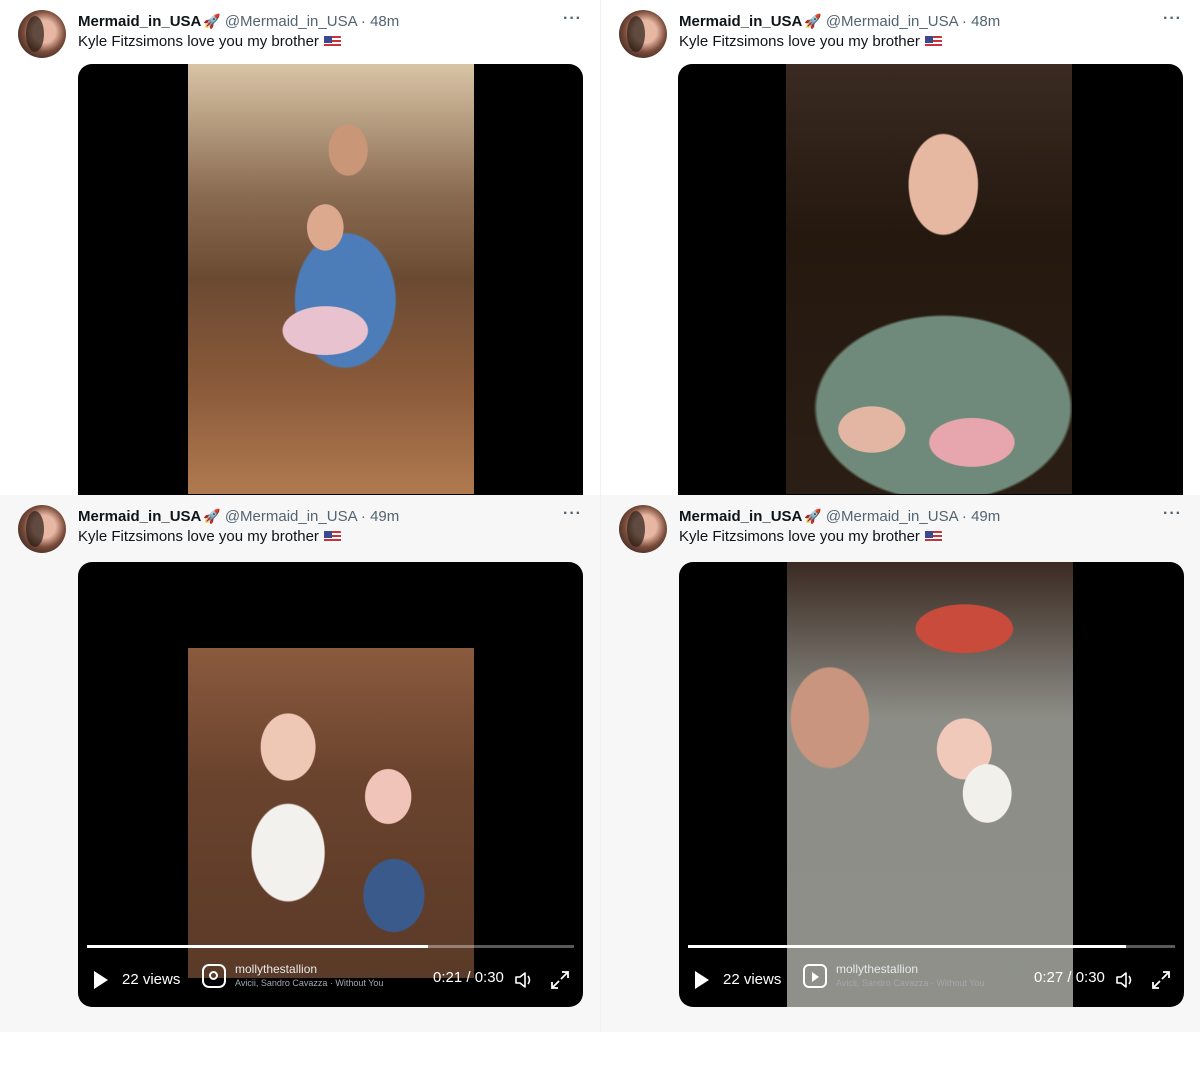 Image resolution: width=1200 pixels, height=1074 pixels. I want to click on video-time: 0:21 / 0:30, so click(468, 977).